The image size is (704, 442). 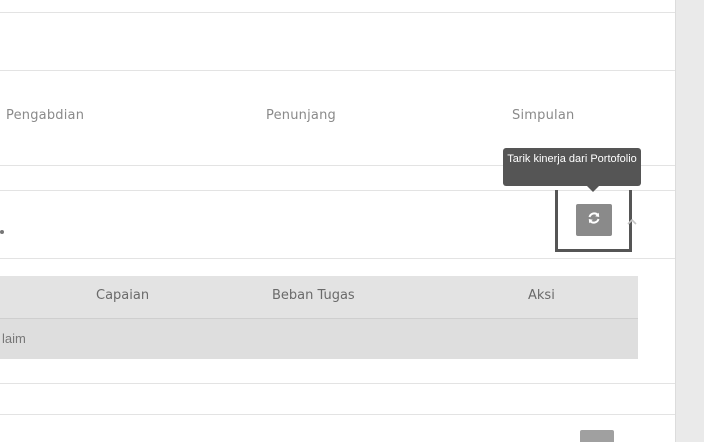 What do you see at coordinates (338, 383) in the screenshot?
I see `divider-table-bottom` at bounding box center [338, 383].